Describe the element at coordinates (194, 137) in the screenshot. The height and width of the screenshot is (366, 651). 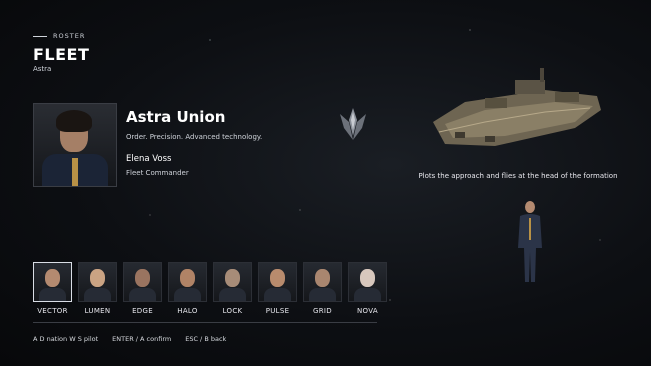
I see `faction-motto: Order. Precision. Advanced technology.` at that location.